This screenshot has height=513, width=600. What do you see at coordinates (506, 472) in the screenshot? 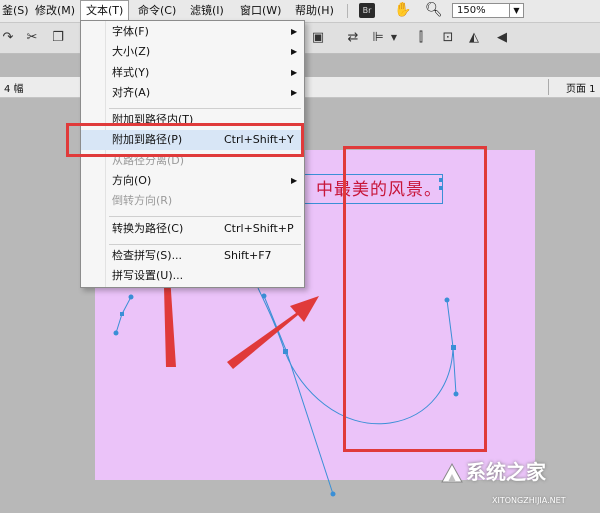
I see `watermark-logo-text: 系统之家` at bounding box center [506, 472].